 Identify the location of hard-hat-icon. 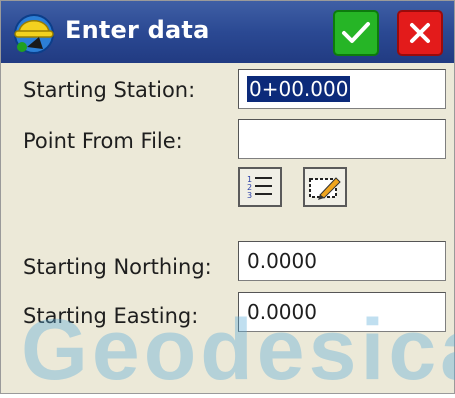
(34, 34).